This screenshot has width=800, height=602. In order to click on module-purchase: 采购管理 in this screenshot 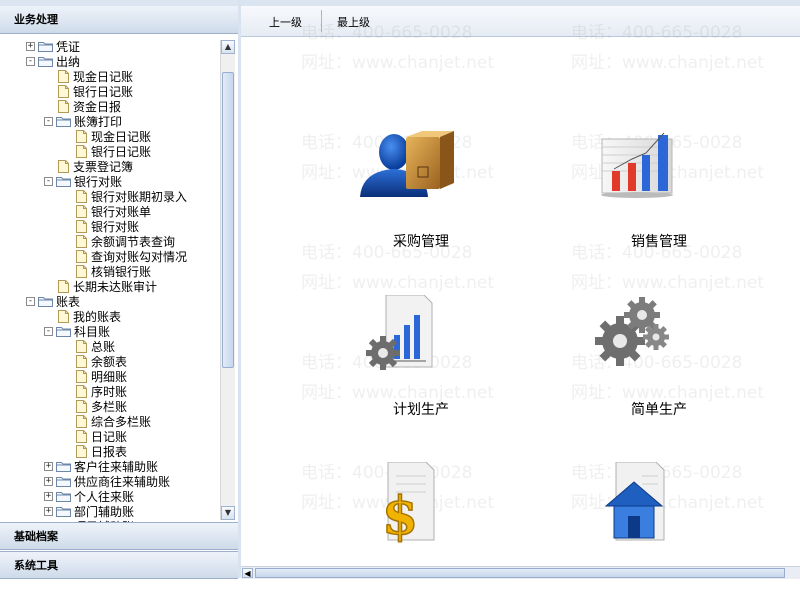, I will do `click(421, 195)`.